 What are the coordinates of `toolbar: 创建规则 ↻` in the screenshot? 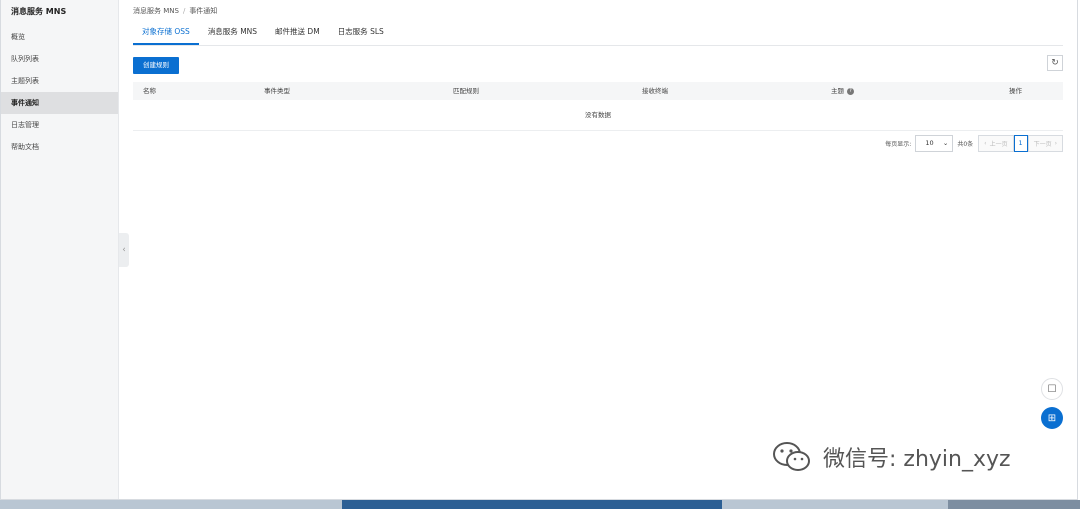 It's located at (598, 64).